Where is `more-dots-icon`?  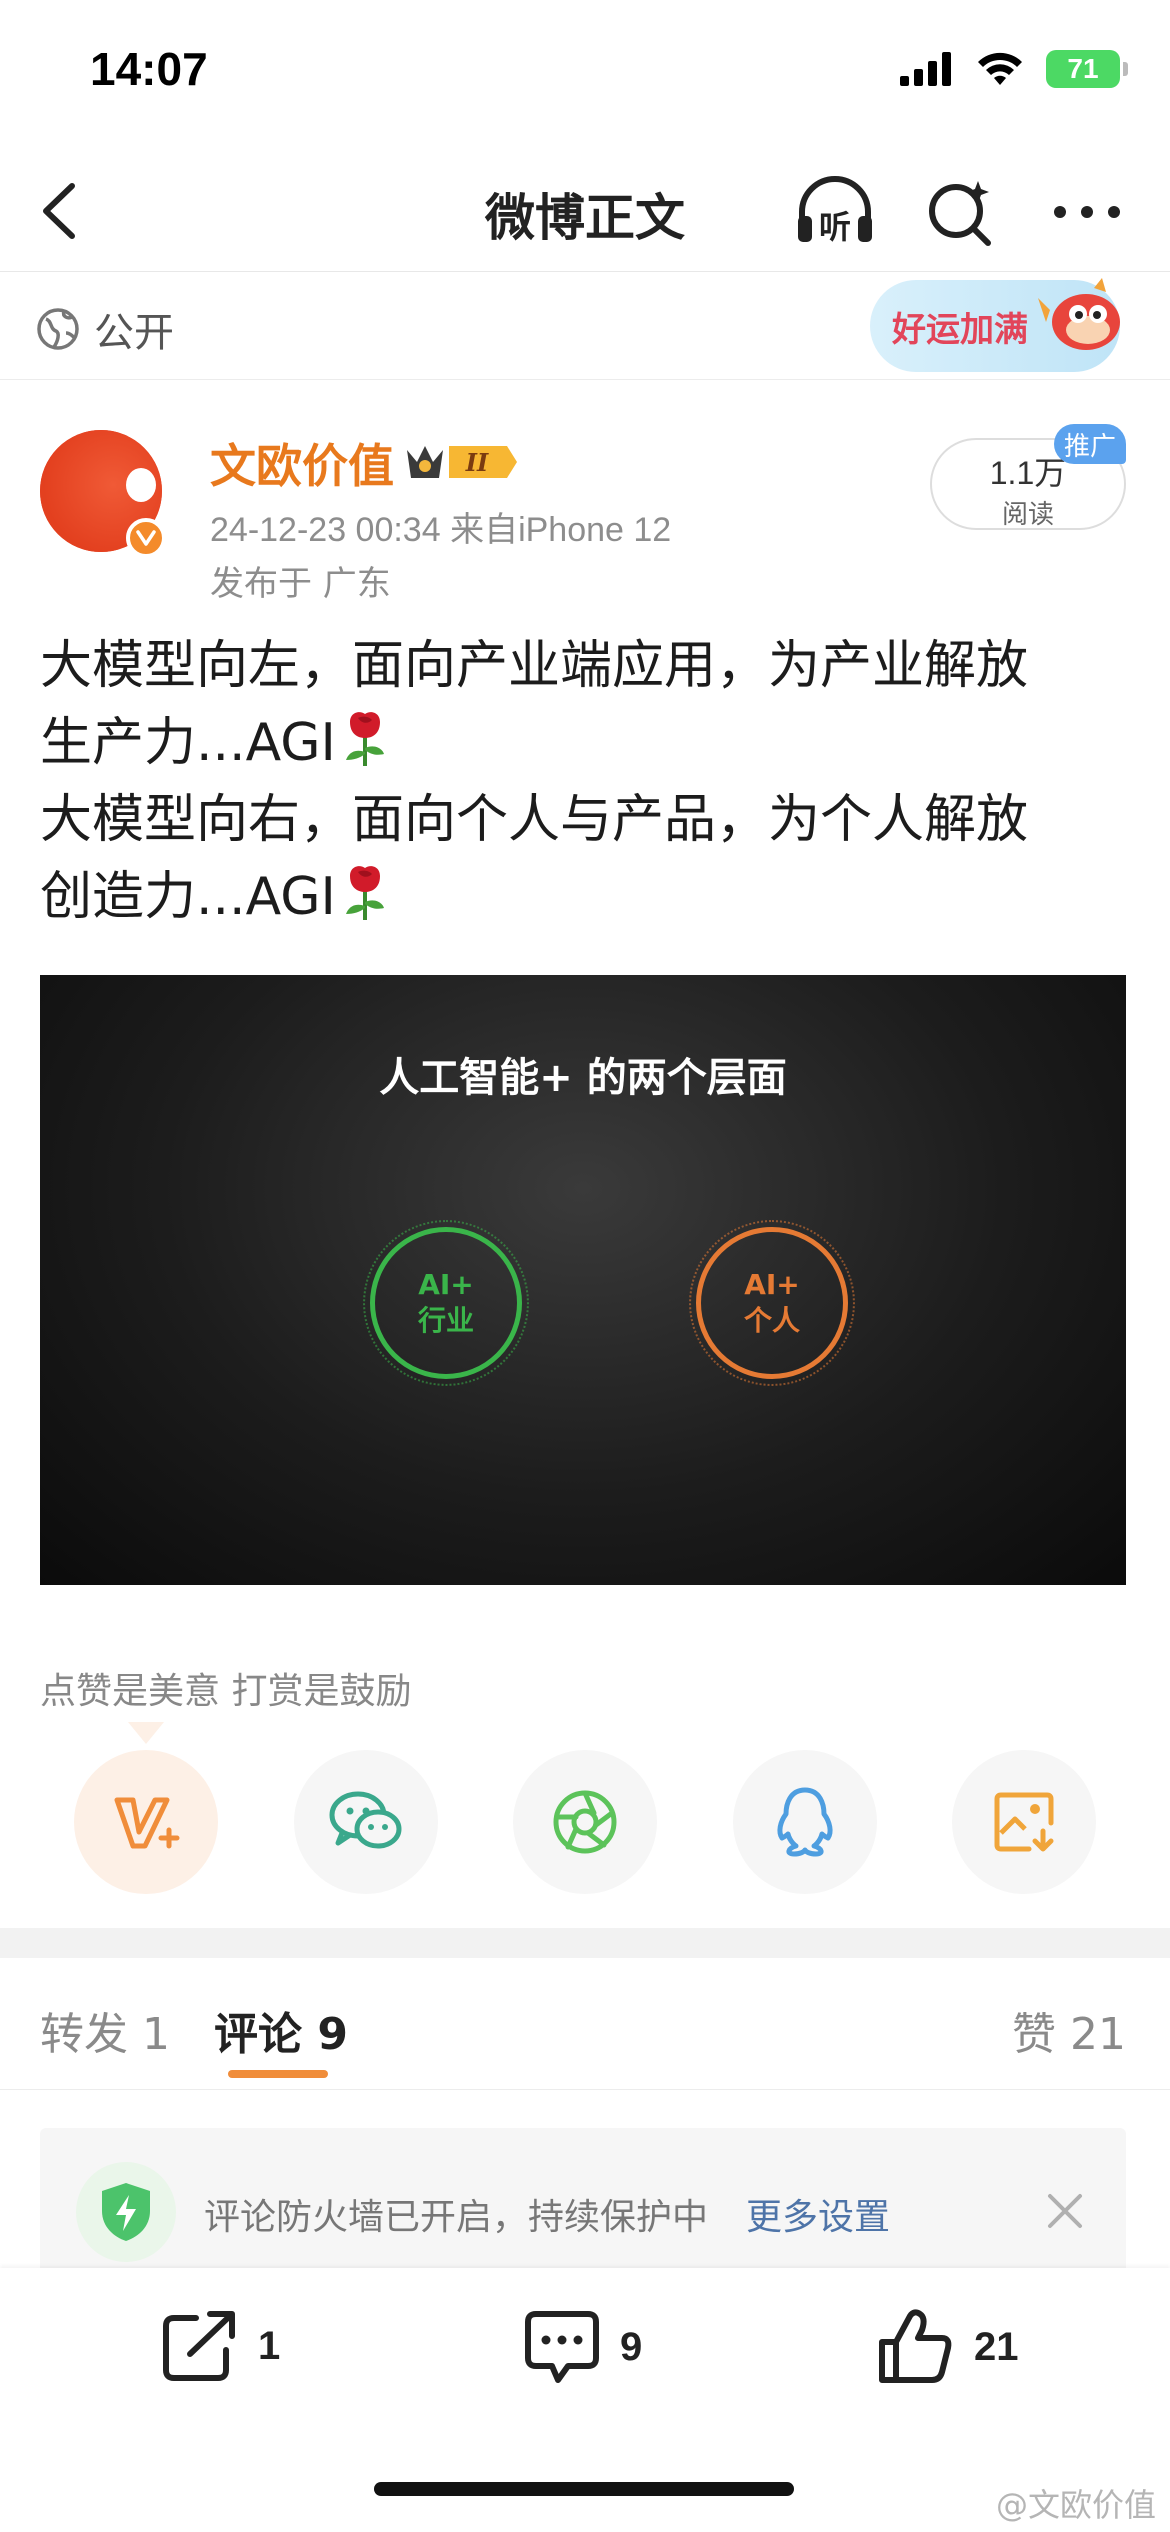 more-dots-icon is located at coordinates (1087, 212).